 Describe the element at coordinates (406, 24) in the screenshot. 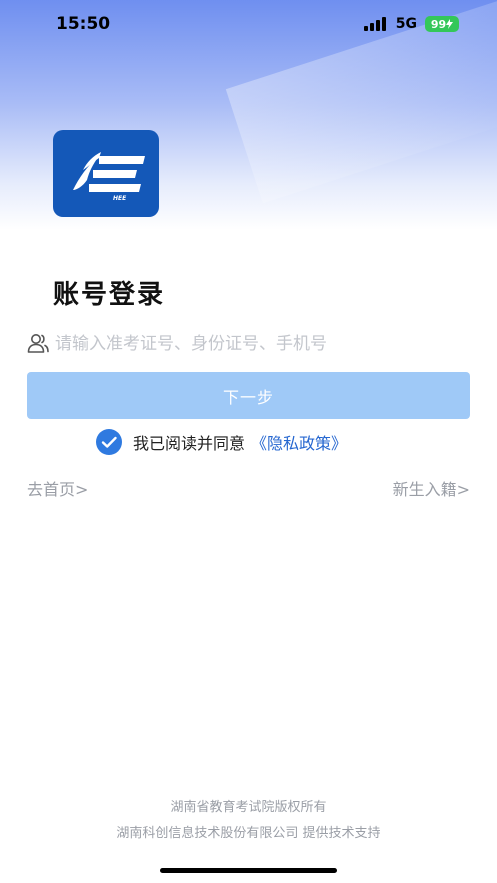

I see `network-label: 5G` at that location.